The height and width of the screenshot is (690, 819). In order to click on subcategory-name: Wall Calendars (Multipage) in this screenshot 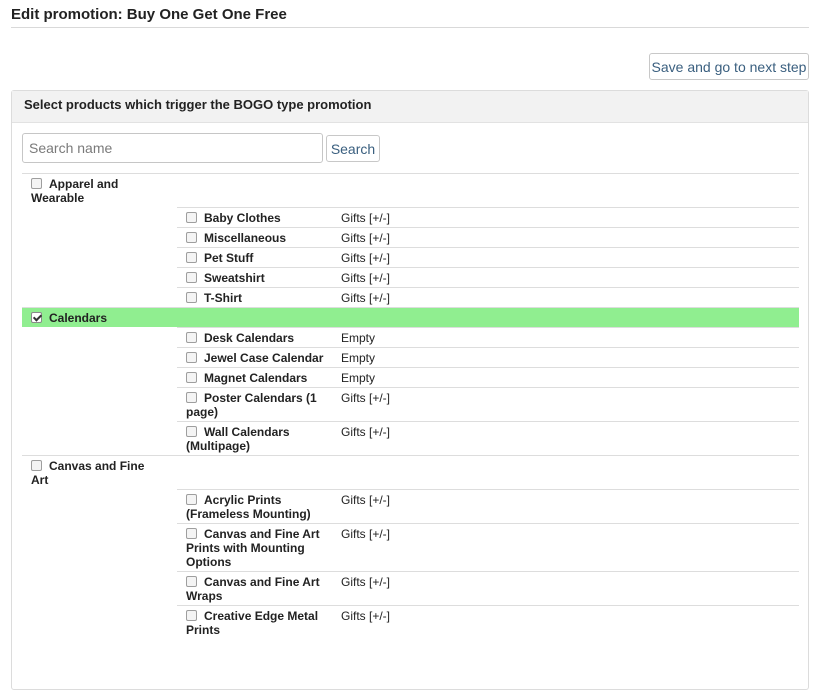, I will do `click(238, 439)`.